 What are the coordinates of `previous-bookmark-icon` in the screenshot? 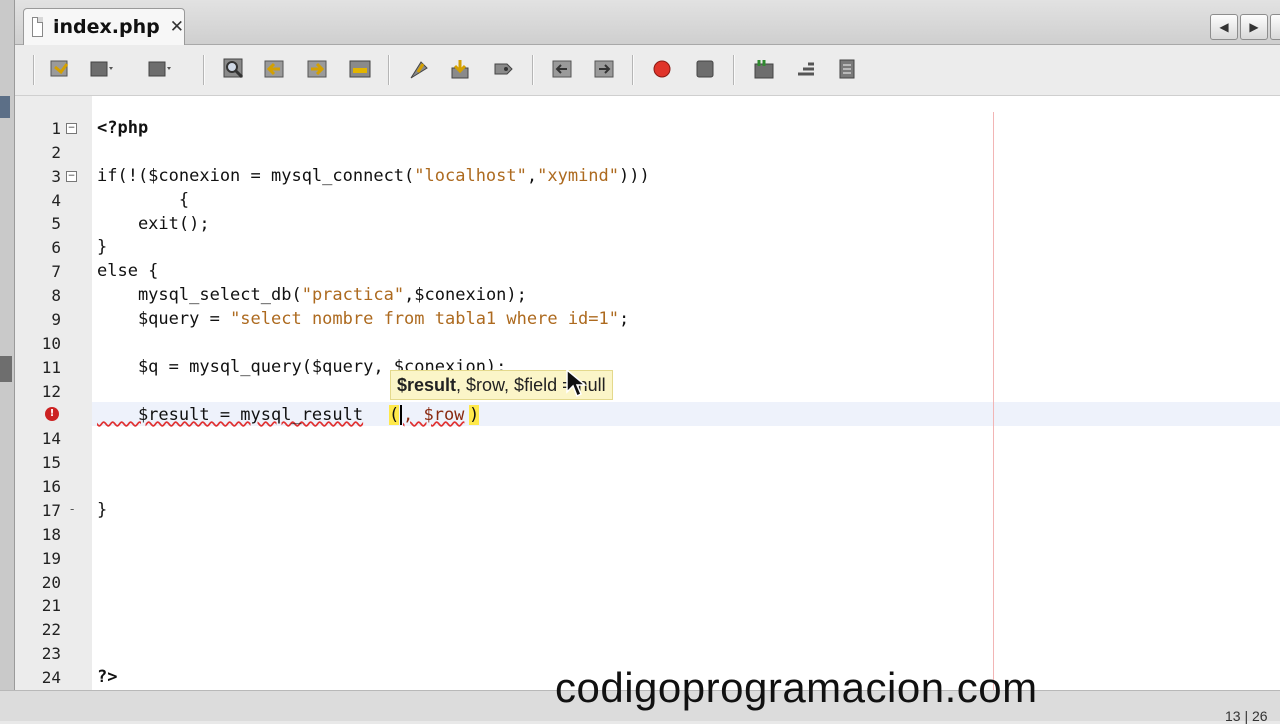 It's located at (418, 69).